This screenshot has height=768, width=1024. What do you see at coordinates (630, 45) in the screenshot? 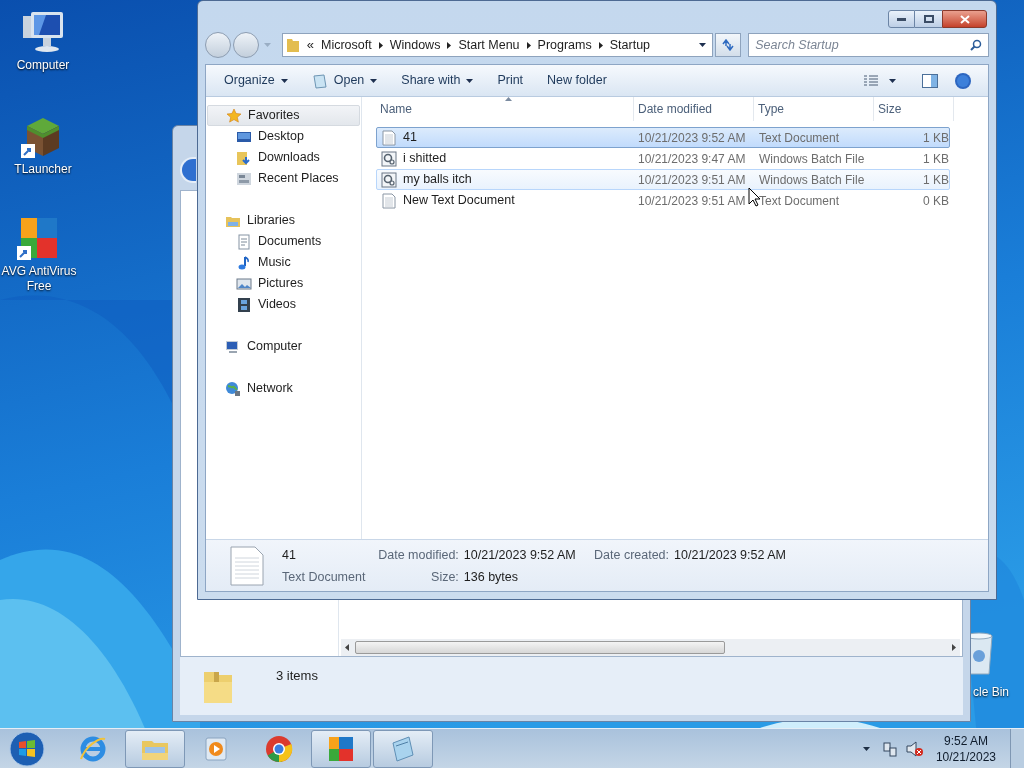
I see `breadcrumb-item: Startup` at bounding box center [630, 45].